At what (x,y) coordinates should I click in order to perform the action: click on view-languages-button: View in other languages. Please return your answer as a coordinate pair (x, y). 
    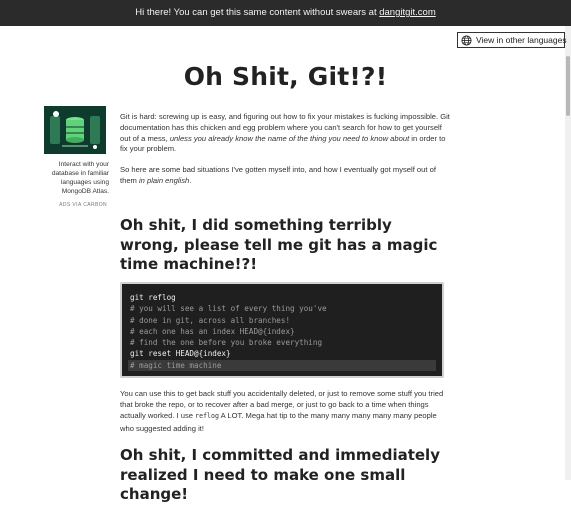
    Looking at the image, I should click on (512, 40).